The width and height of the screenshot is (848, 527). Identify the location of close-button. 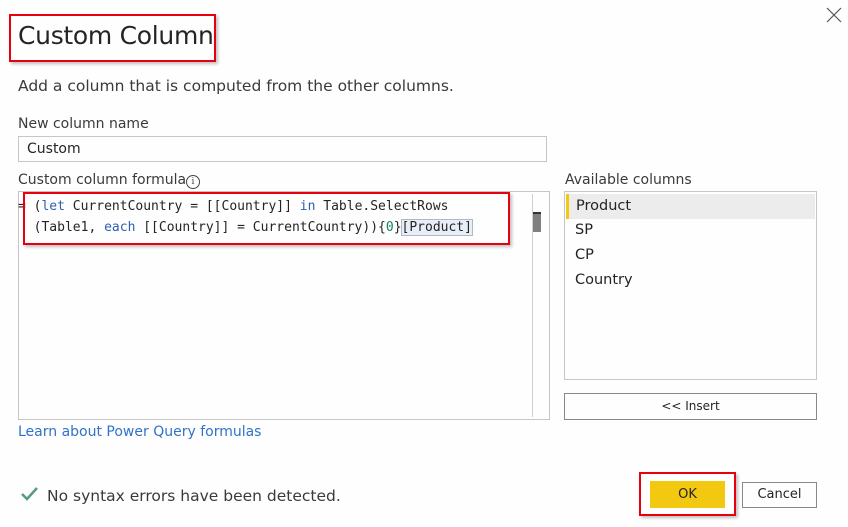
(834, 15).